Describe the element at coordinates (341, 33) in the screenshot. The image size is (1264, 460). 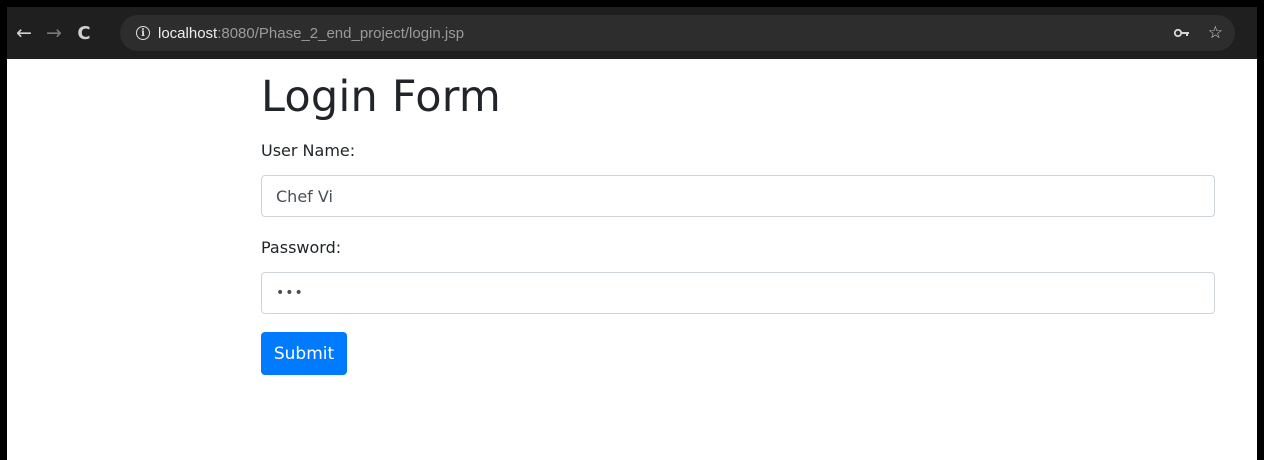
I see `url-path: :8080/Phase_2_end_project/login.jsp` at that location.